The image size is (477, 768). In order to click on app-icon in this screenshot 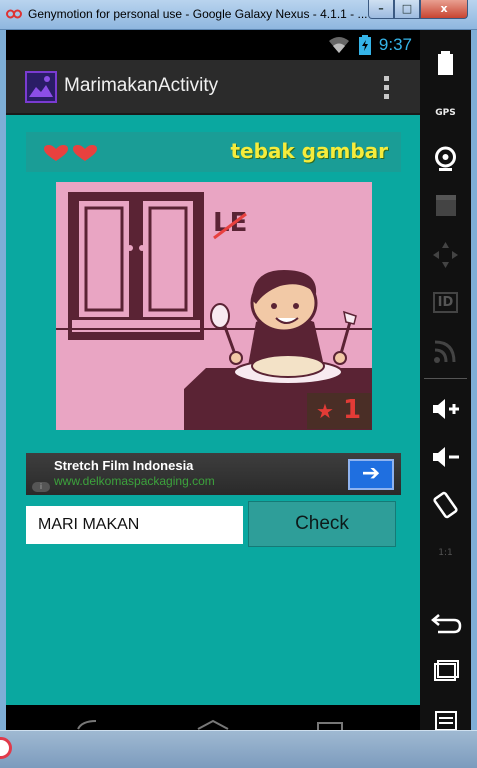, I will do `click(41, 87)`.